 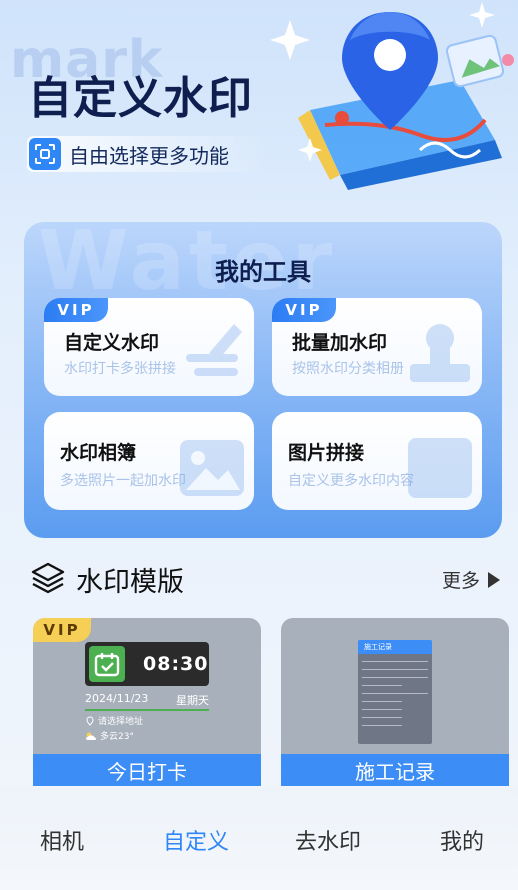 What do you see at coordinates (48, 578) in the screenshot?
I see `layers-icon` at bounding box center [48, 578].